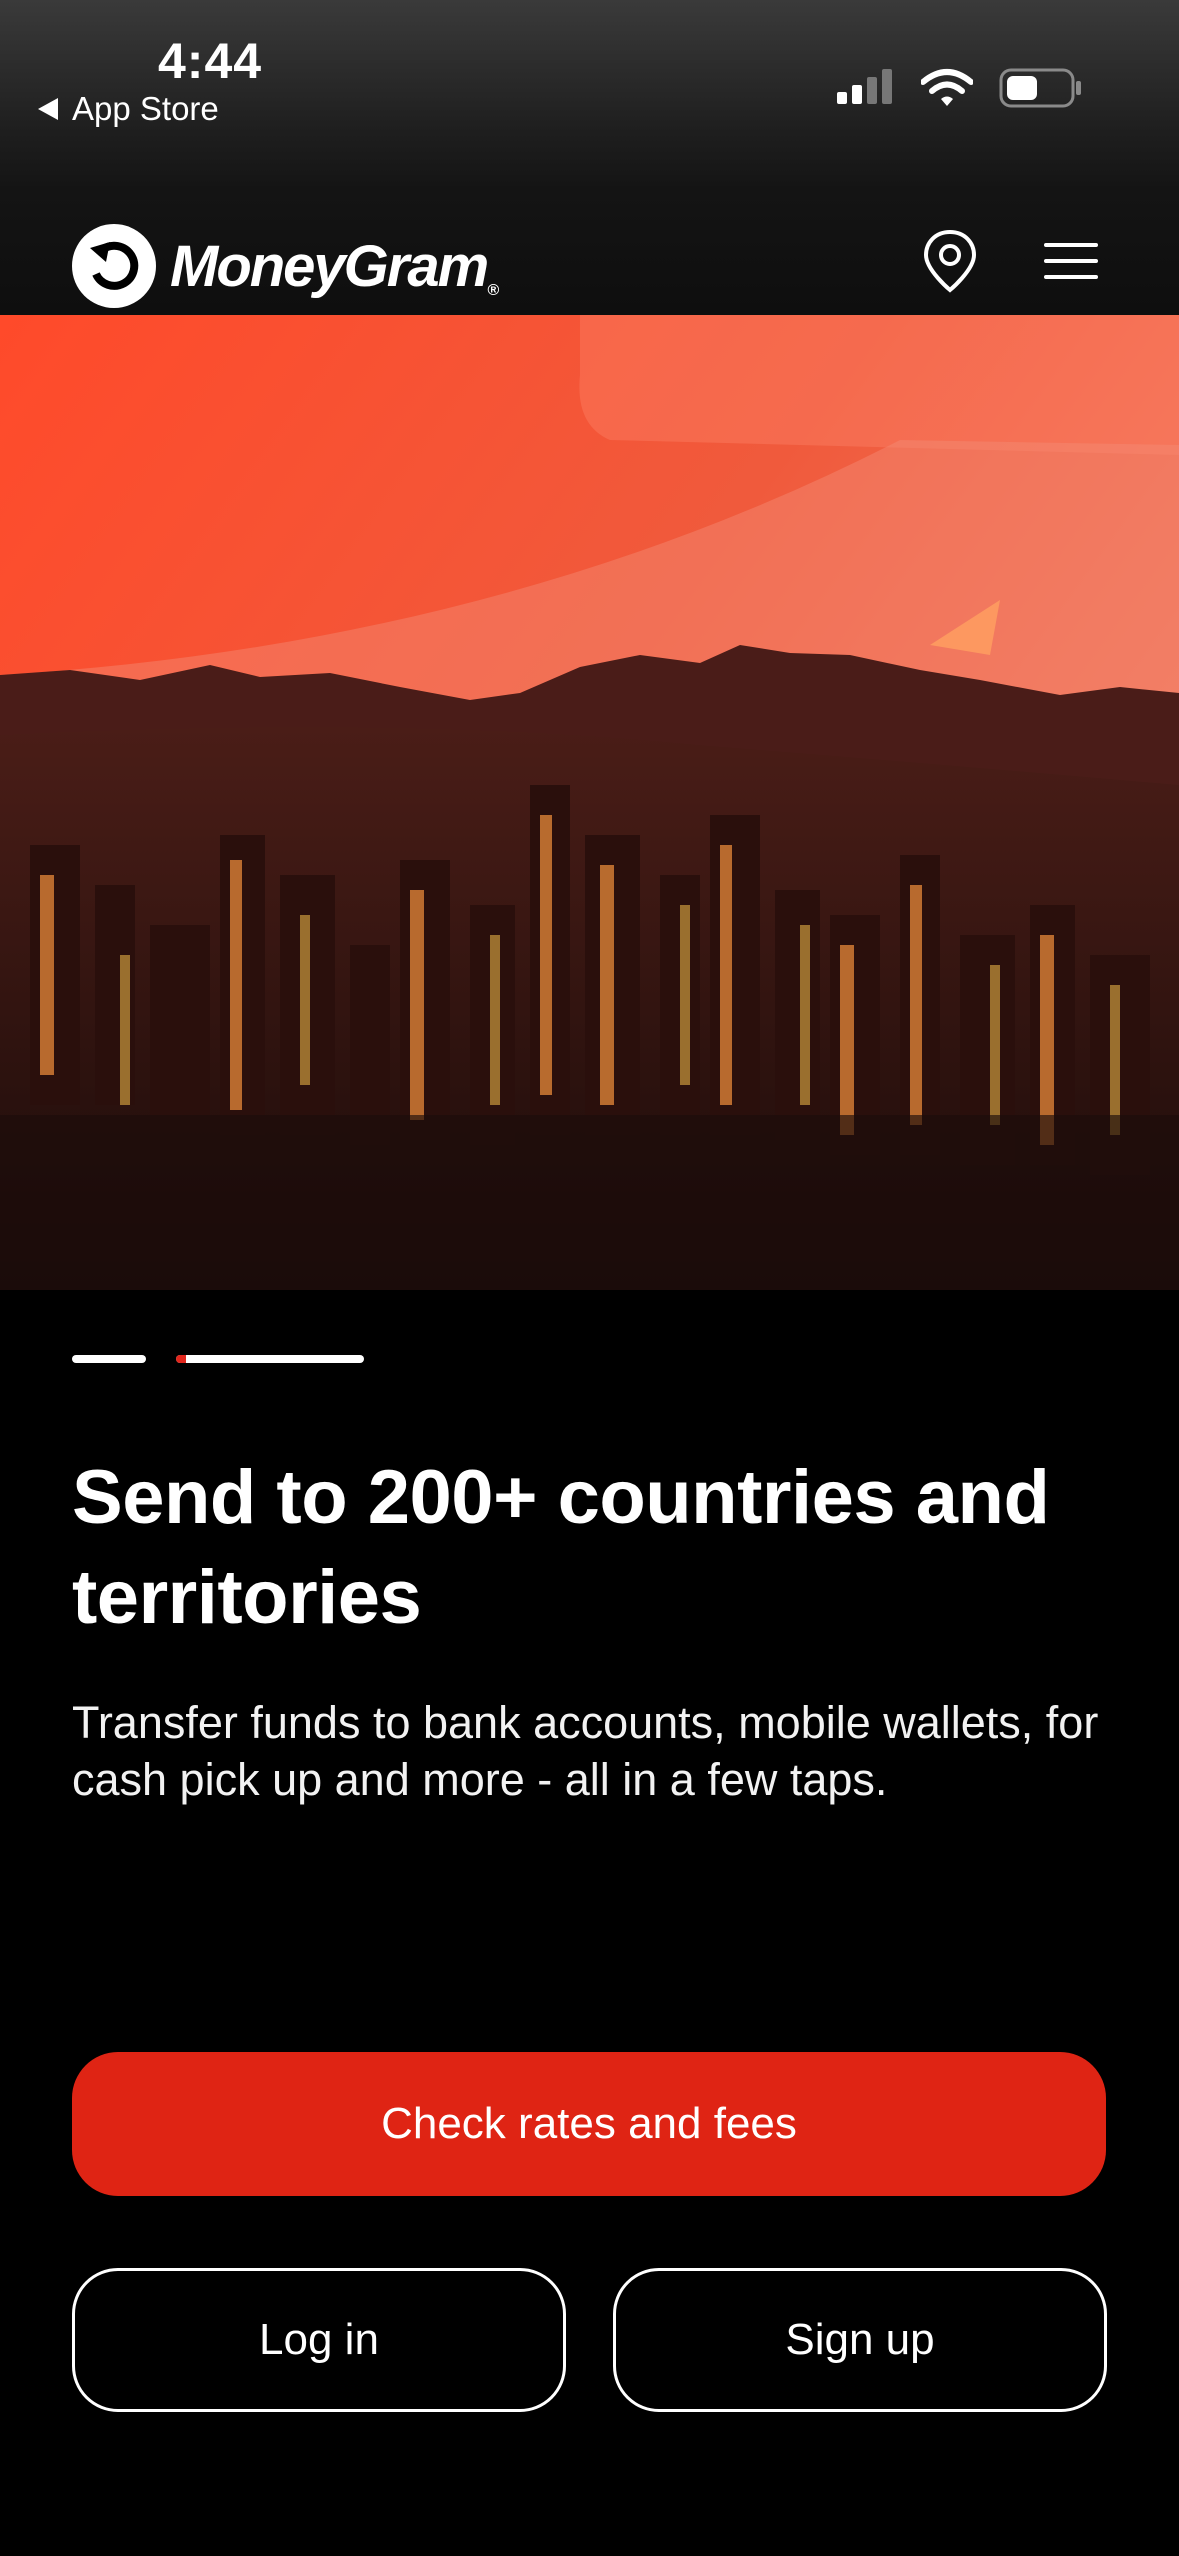  I want to click on top-navigation-bar: MoneyGram®, so click(589, 252).